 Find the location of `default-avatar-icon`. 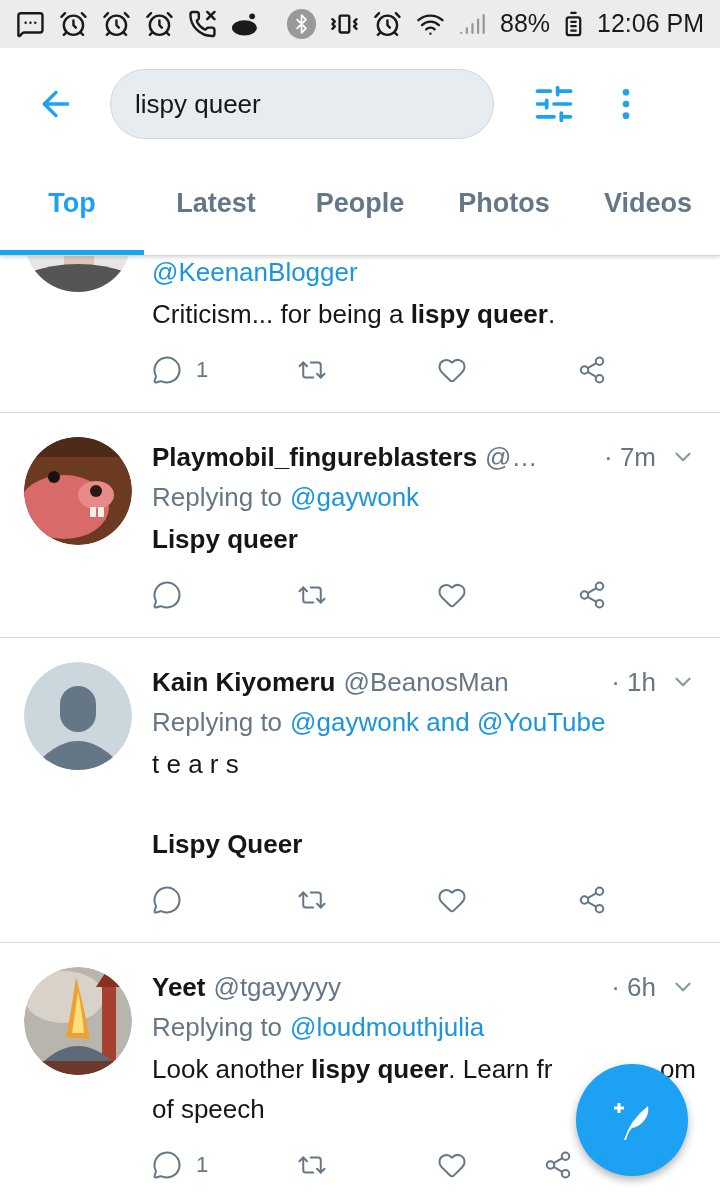

default-avatar-icon is located at coordinates (78, 716).